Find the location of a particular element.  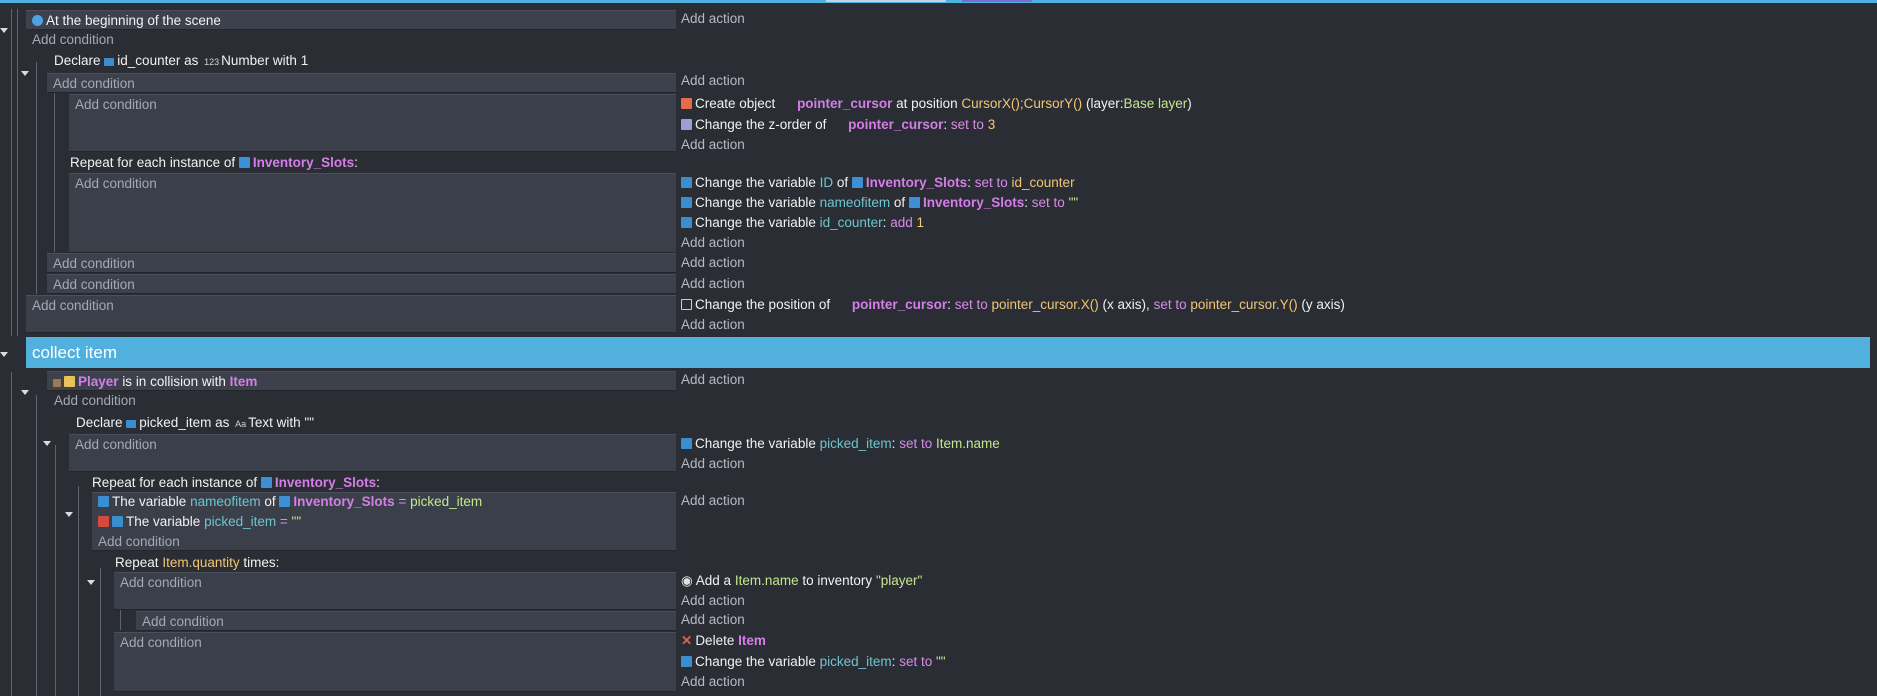

condition-variable-compare-inverted: The variable picked_item = "" is located at coordinates (199, 522).